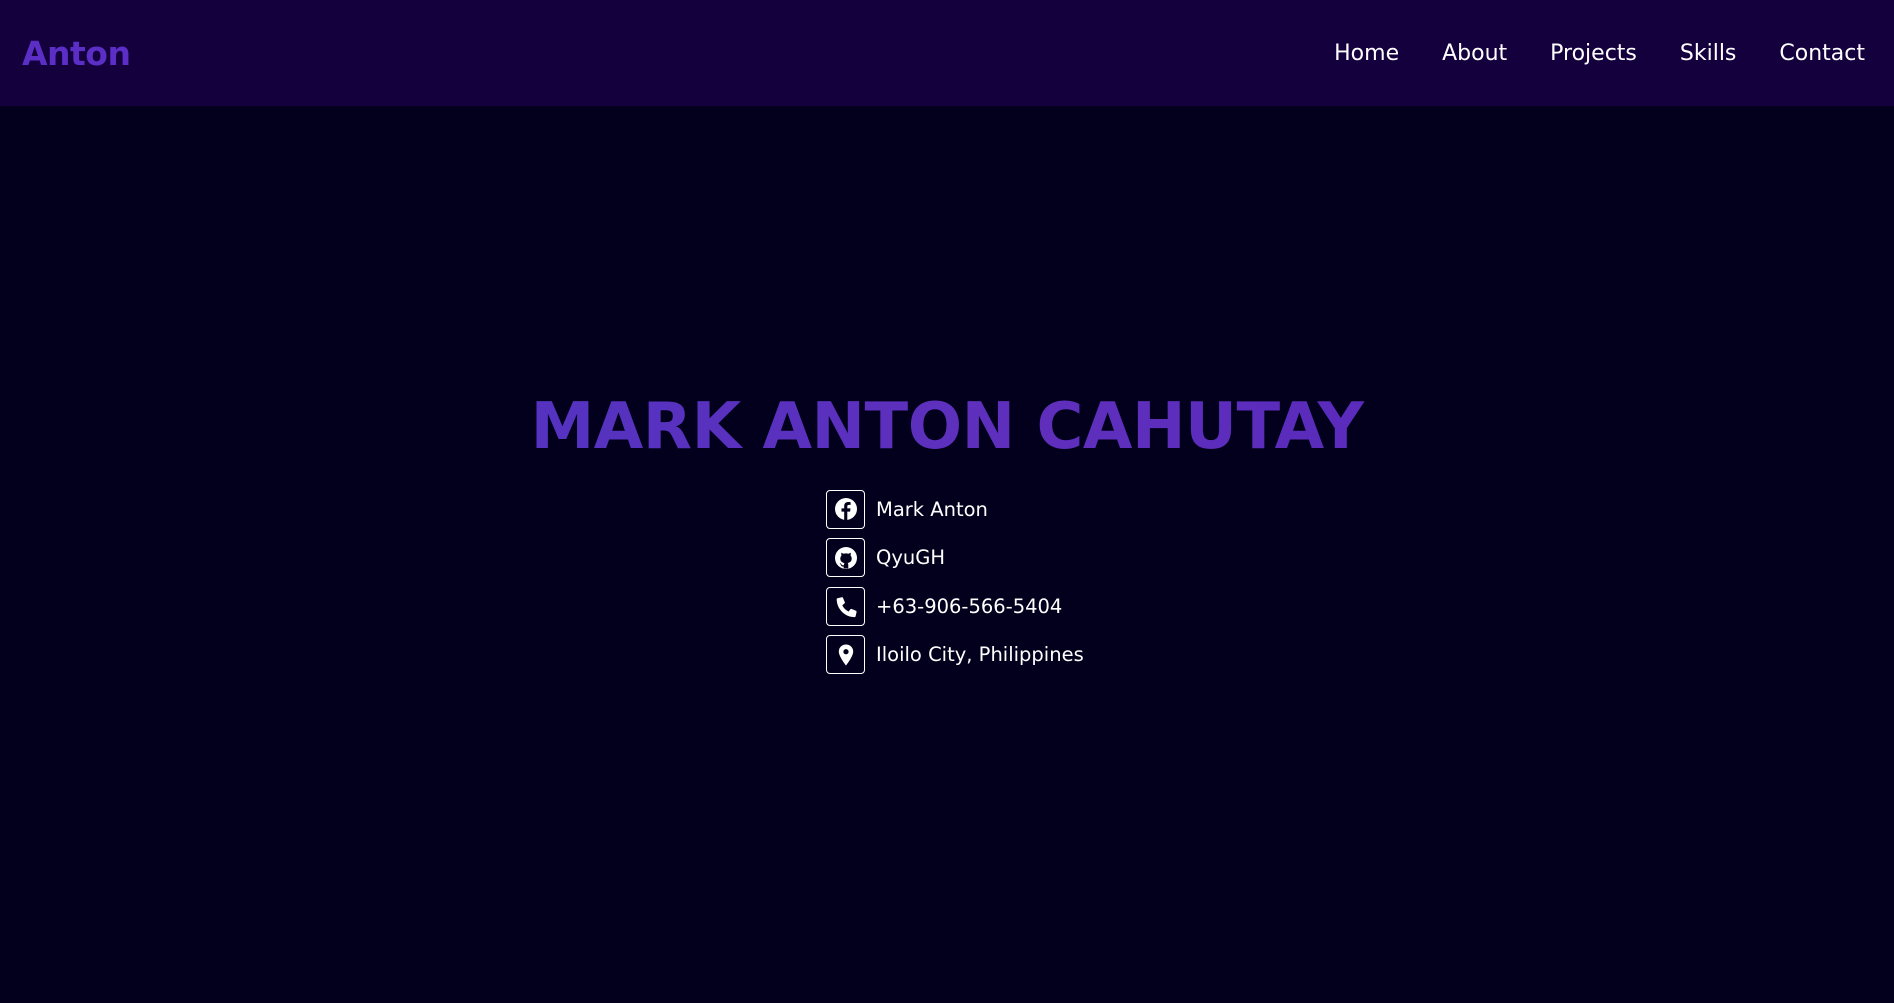  Describe the element at coordinates (910, 557) in the screenshot. I see `contact-github-text: QyuGH` at that location.